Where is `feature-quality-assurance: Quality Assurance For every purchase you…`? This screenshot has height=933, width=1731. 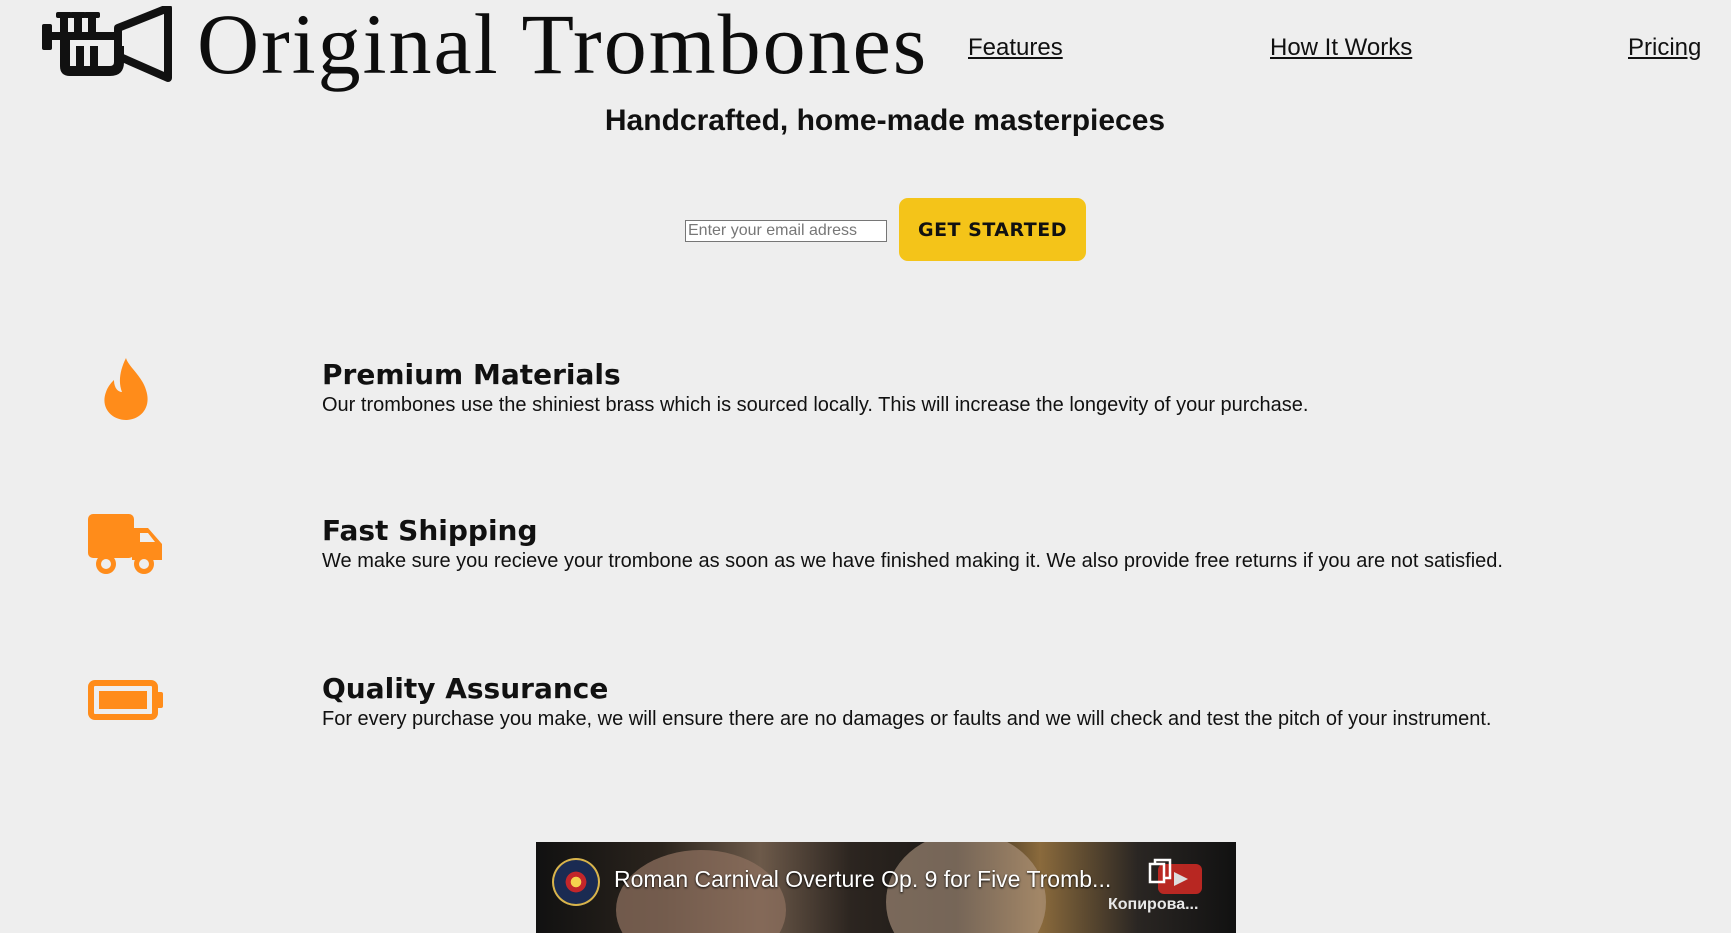 feature-quality-assurance: Quality Assurance For every purchase you… is located at coordinates (865, 717).